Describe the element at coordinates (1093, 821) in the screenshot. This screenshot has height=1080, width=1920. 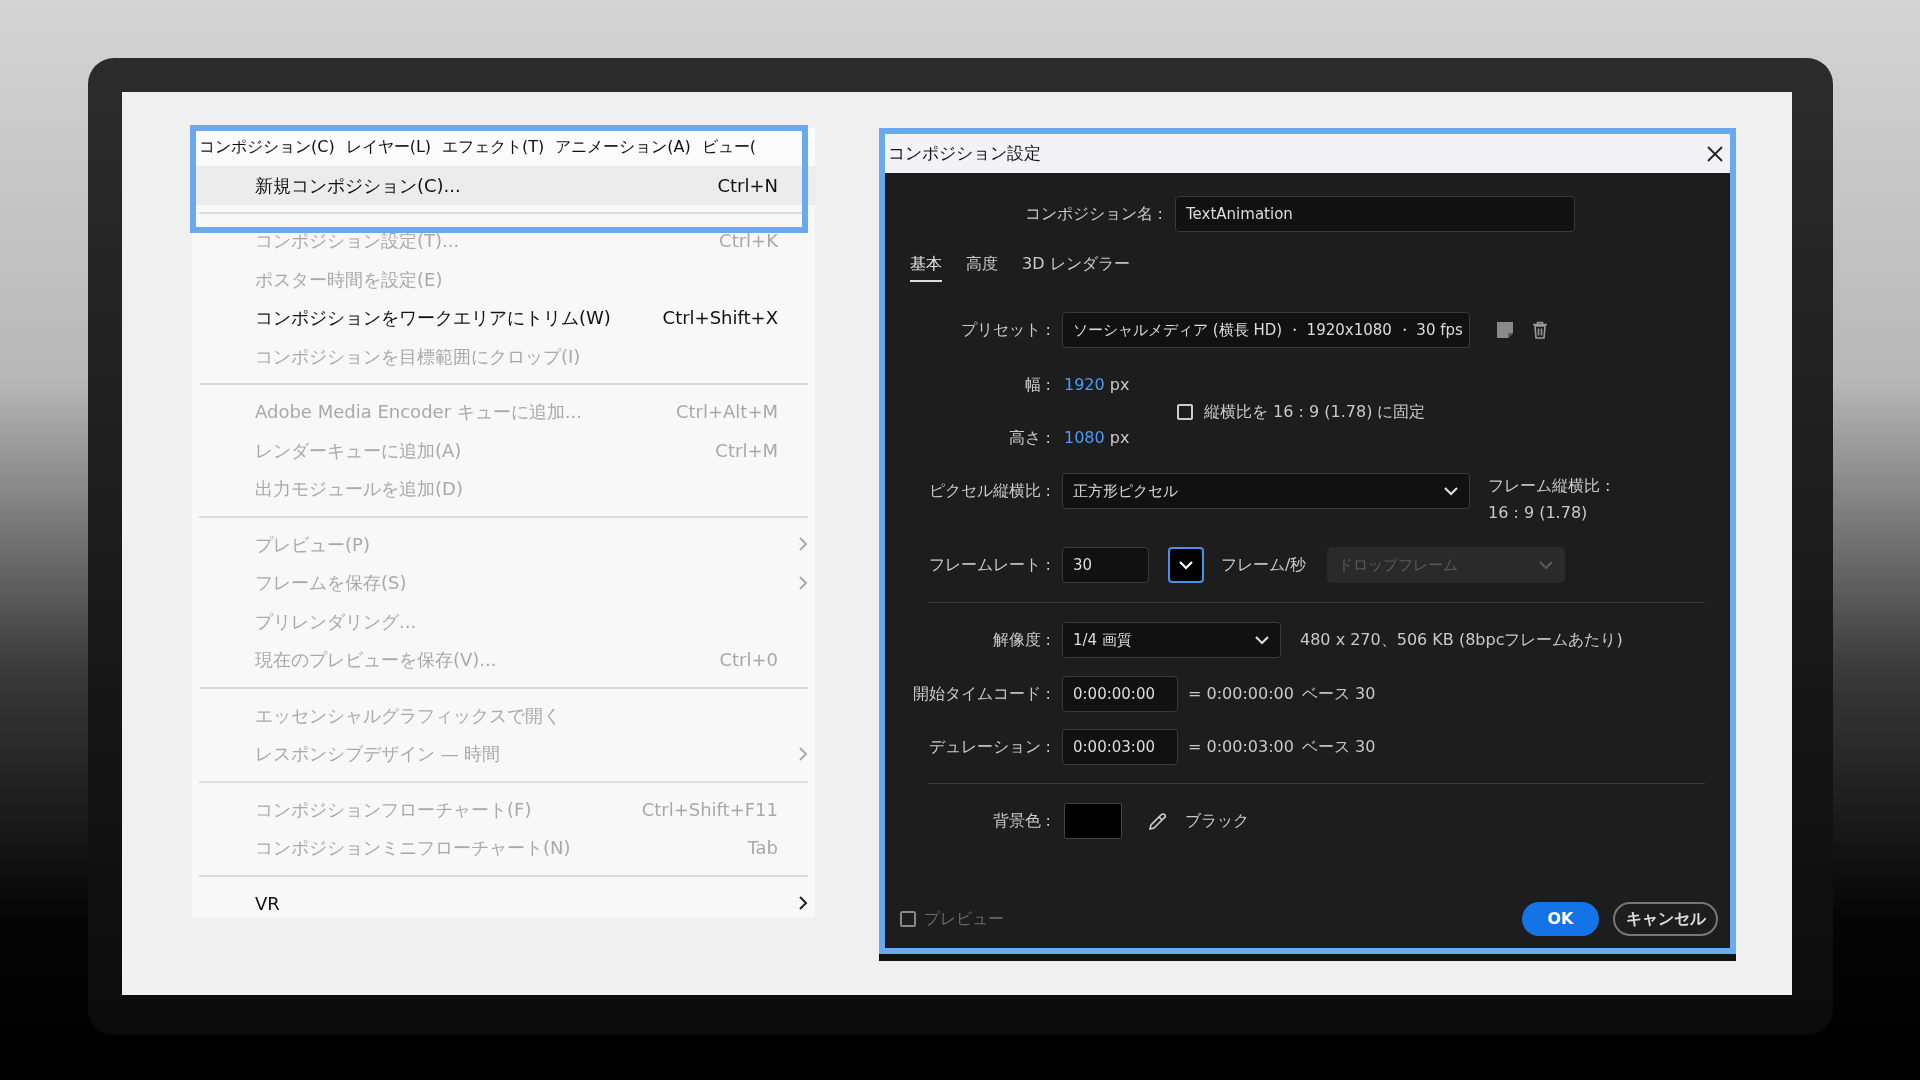
I see `color-swatch` at that location.